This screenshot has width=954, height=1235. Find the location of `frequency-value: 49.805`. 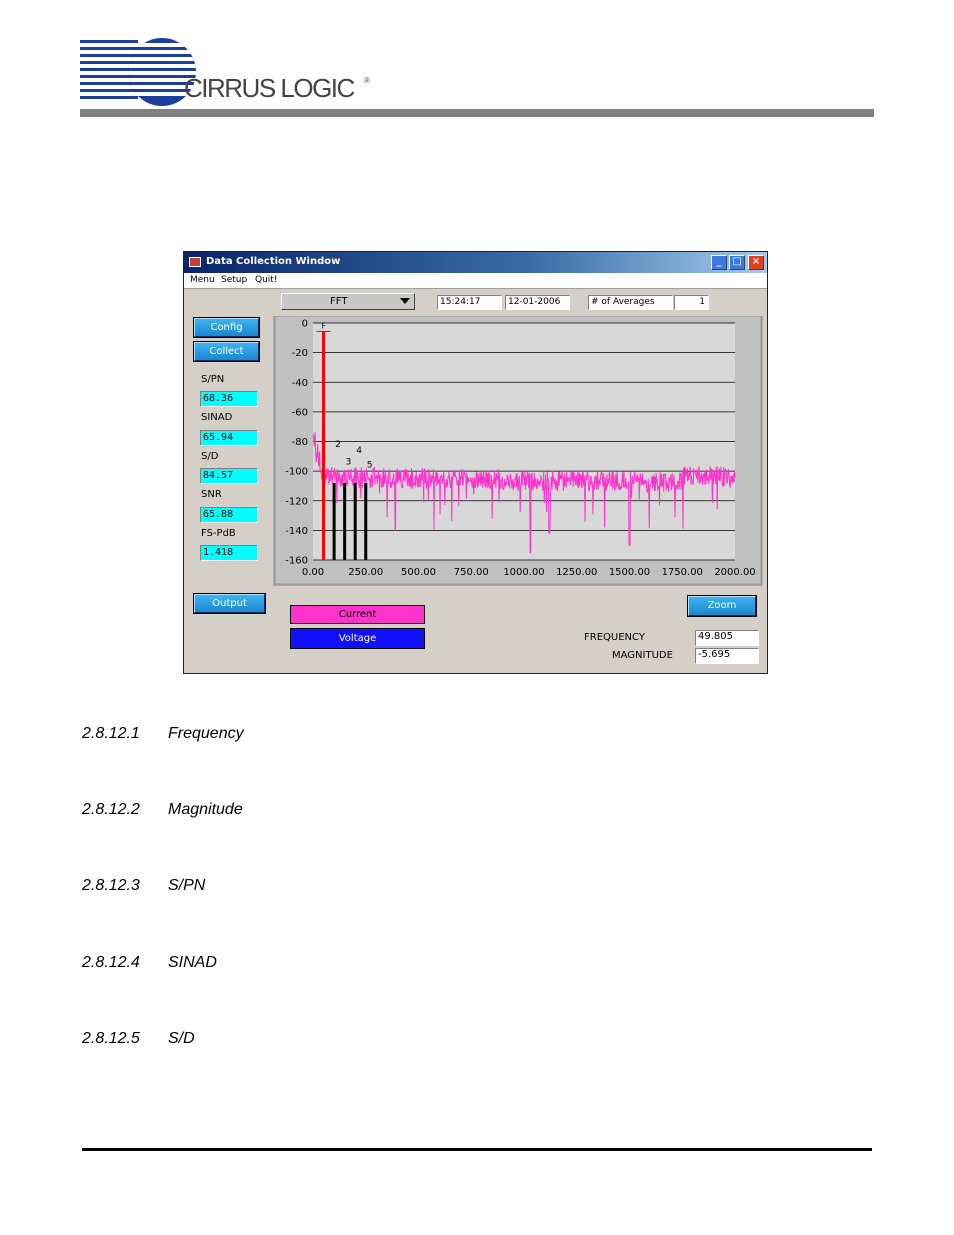

frequency-value: 49.805 is located at coordinates (727, 638).